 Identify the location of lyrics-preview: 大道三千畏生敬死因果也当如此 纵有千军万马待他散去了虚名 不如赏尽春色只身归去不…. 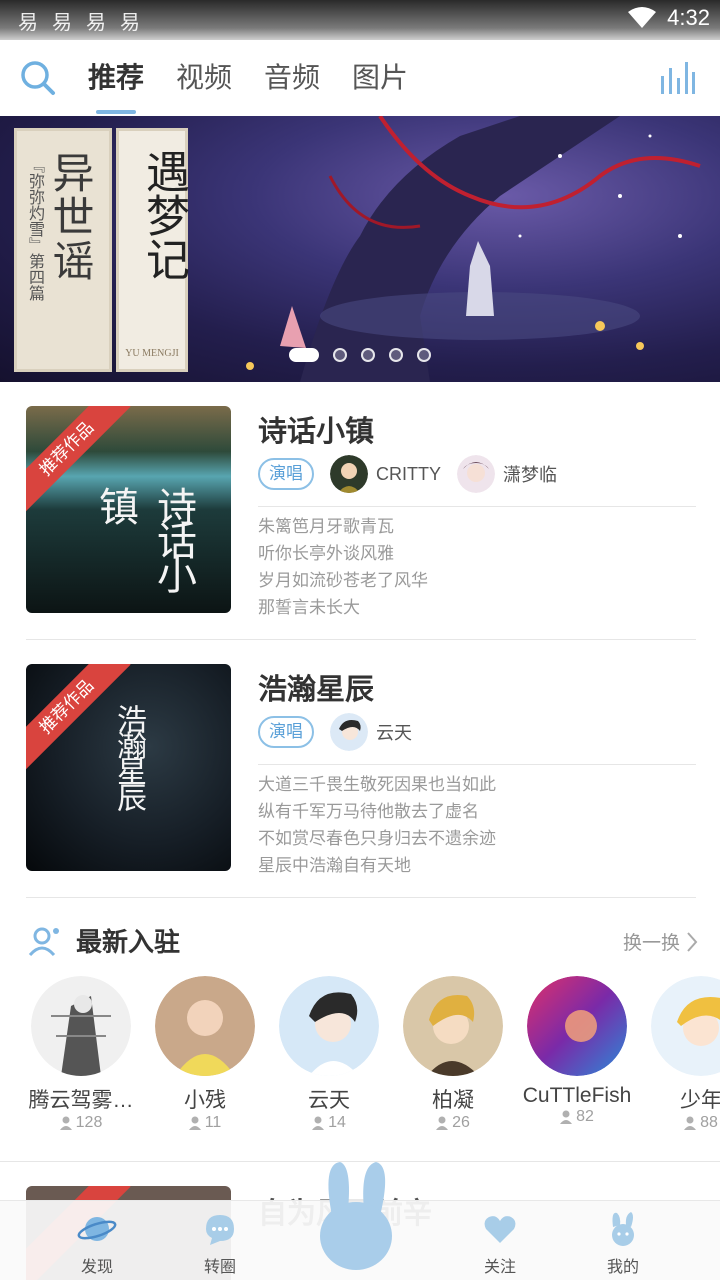
(377, 826).